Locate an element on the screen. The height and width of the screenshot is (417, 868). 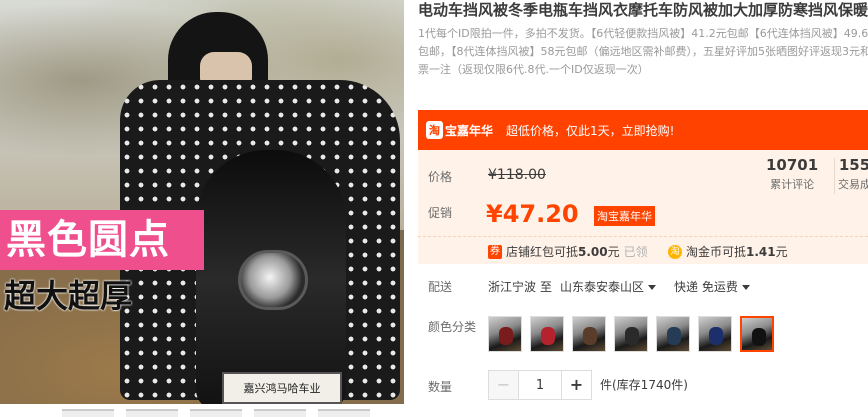
destination-select: 山东泰安泰山区 is located at coordinates (608, 286).